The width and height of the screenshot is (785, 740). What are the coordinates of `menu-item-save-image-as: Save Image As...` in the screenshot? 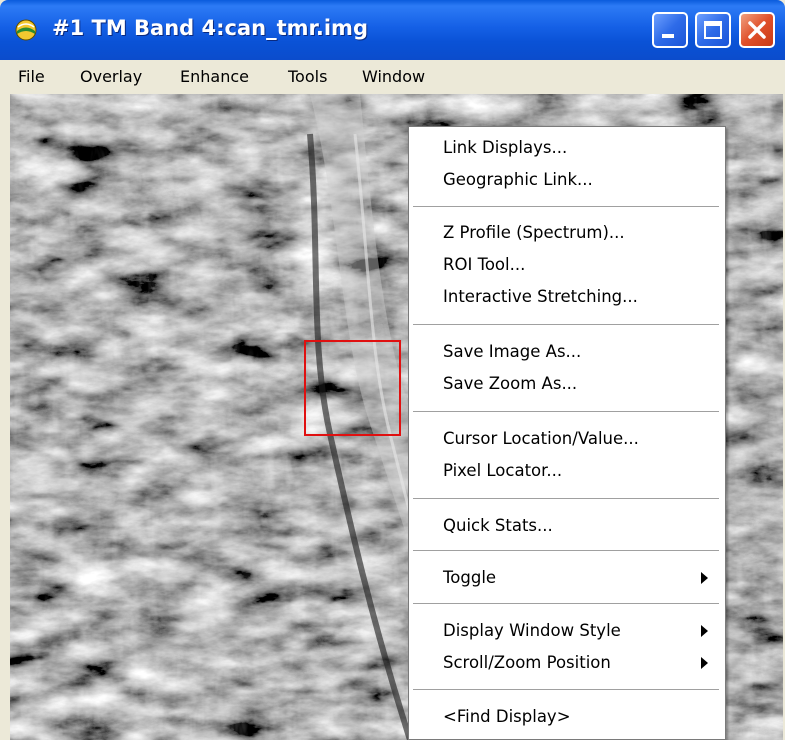 It's located at (567, 352).